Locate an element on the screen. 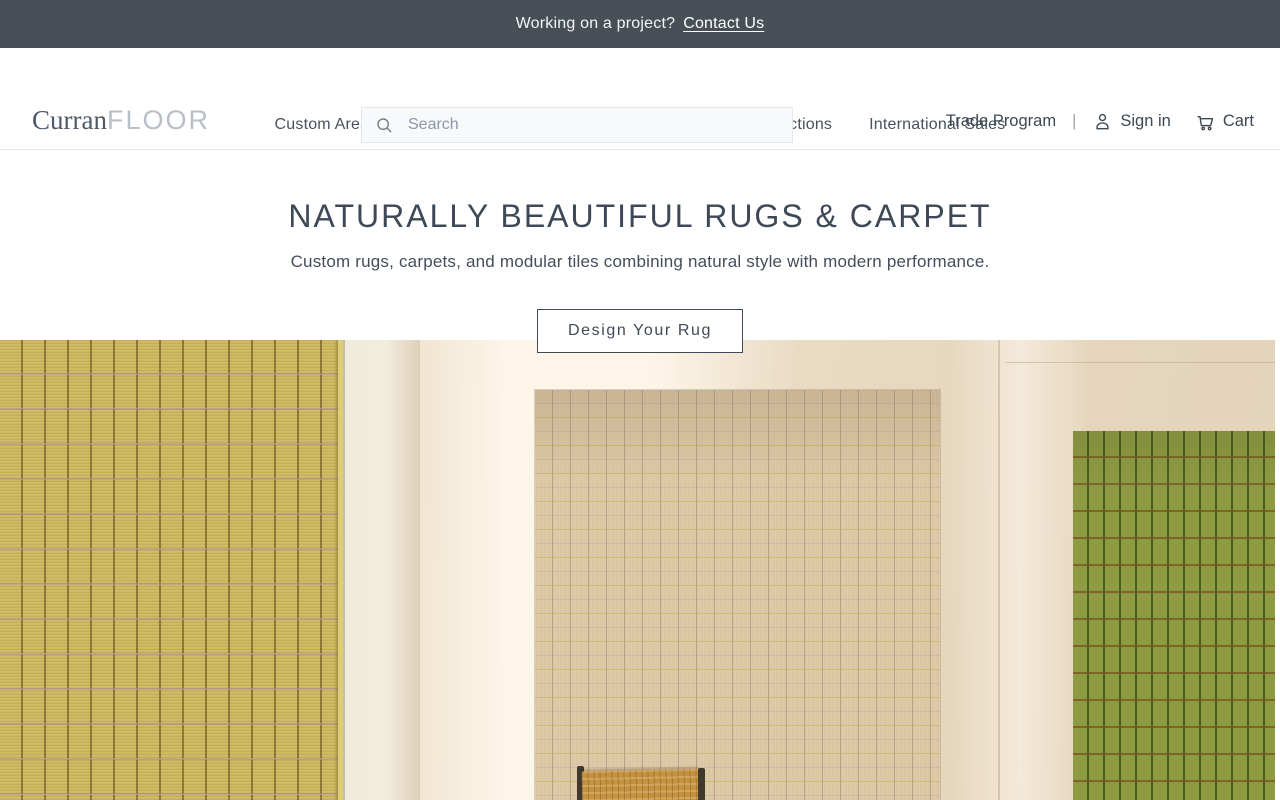 Image resolution: width=1280 pixels, height=800 pixels. search-box is located at coordinates (577, 125).